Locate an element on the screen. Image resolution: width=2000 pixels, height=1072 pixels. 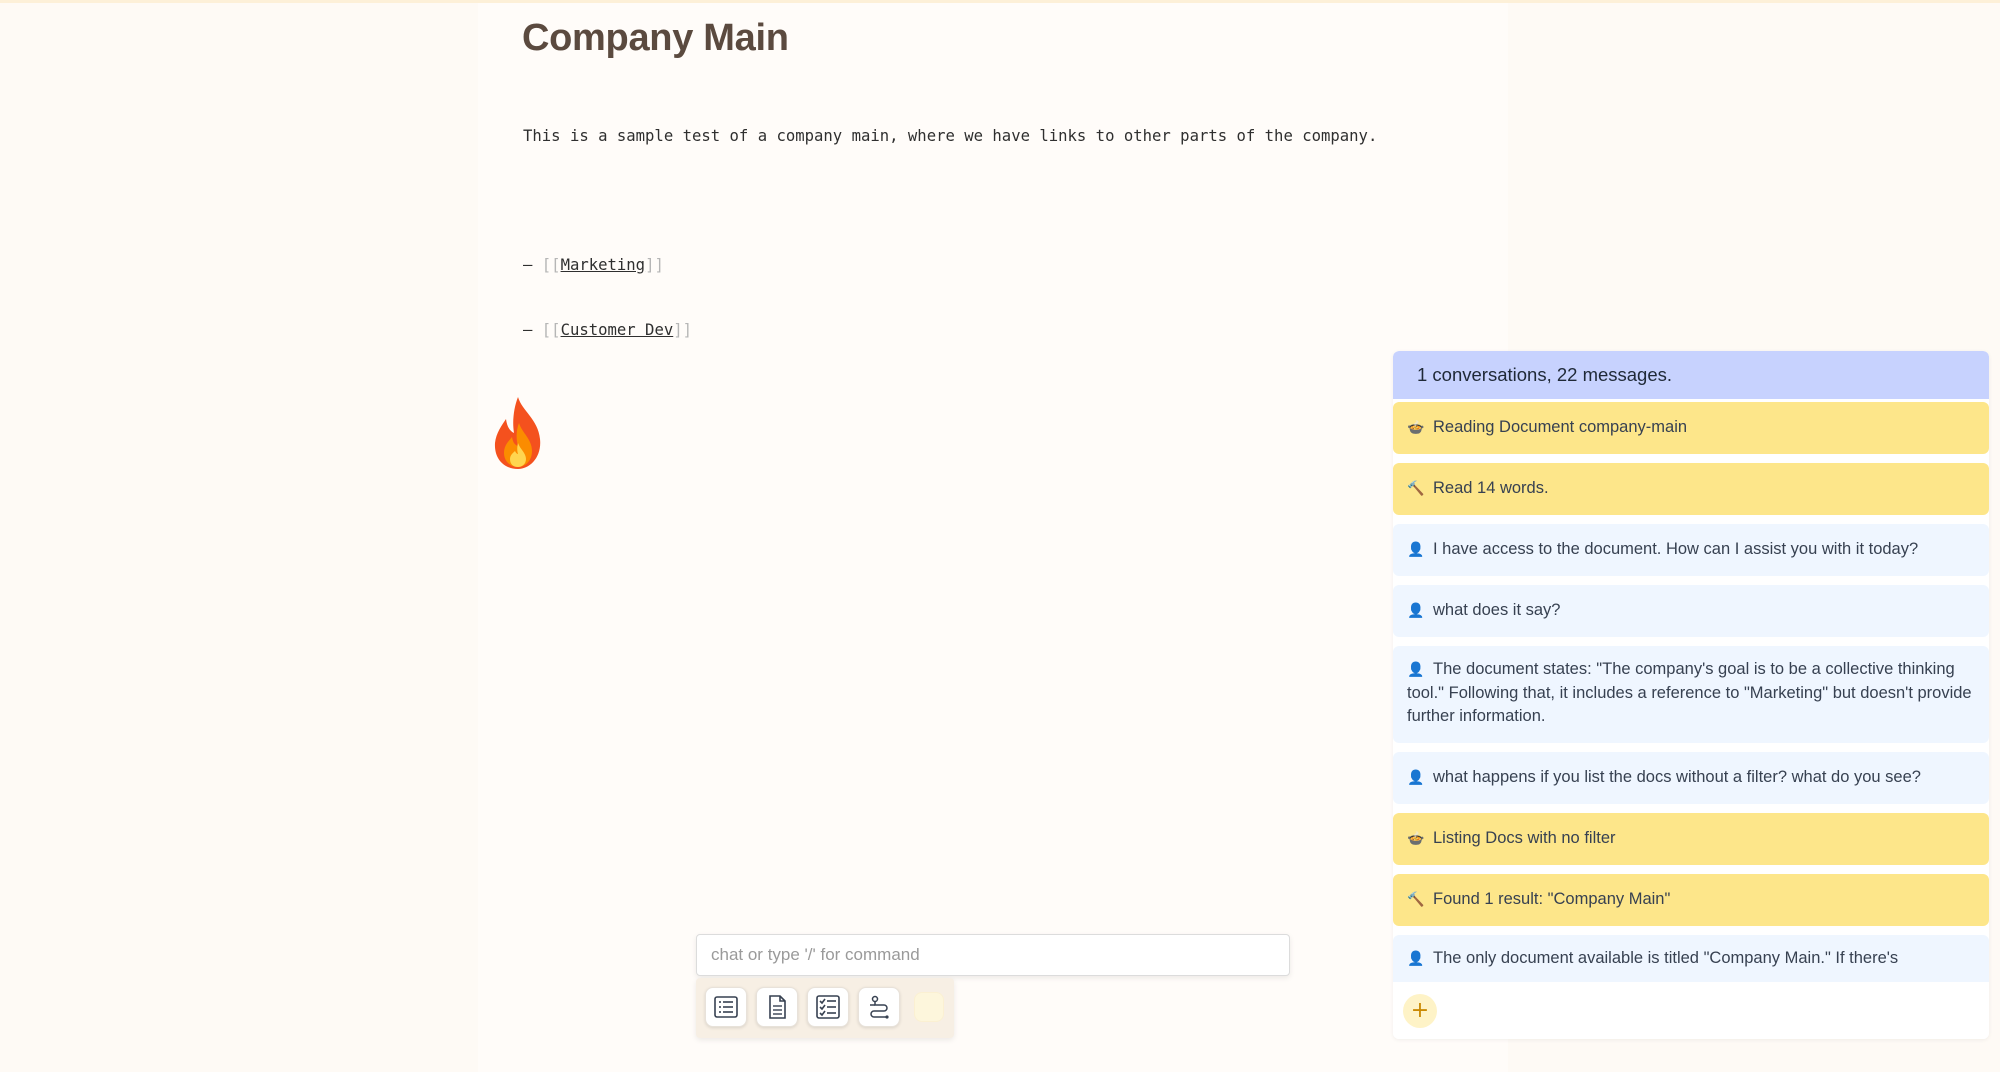
list-item: – [[Customer Dev]] is located at coordinates (950, 331).